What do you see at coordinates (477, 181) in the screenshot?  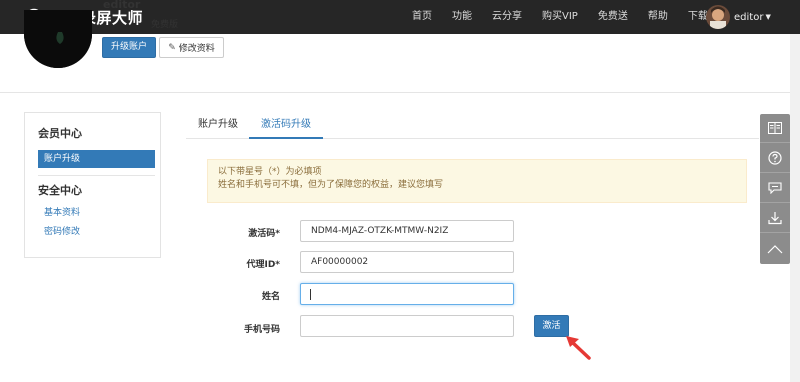 I see `notice-box: 以下带星号（*）为必填项 姓名和手机号可不填，但为了保障您的权益，建议您填写` at bounding box center [477, 181].